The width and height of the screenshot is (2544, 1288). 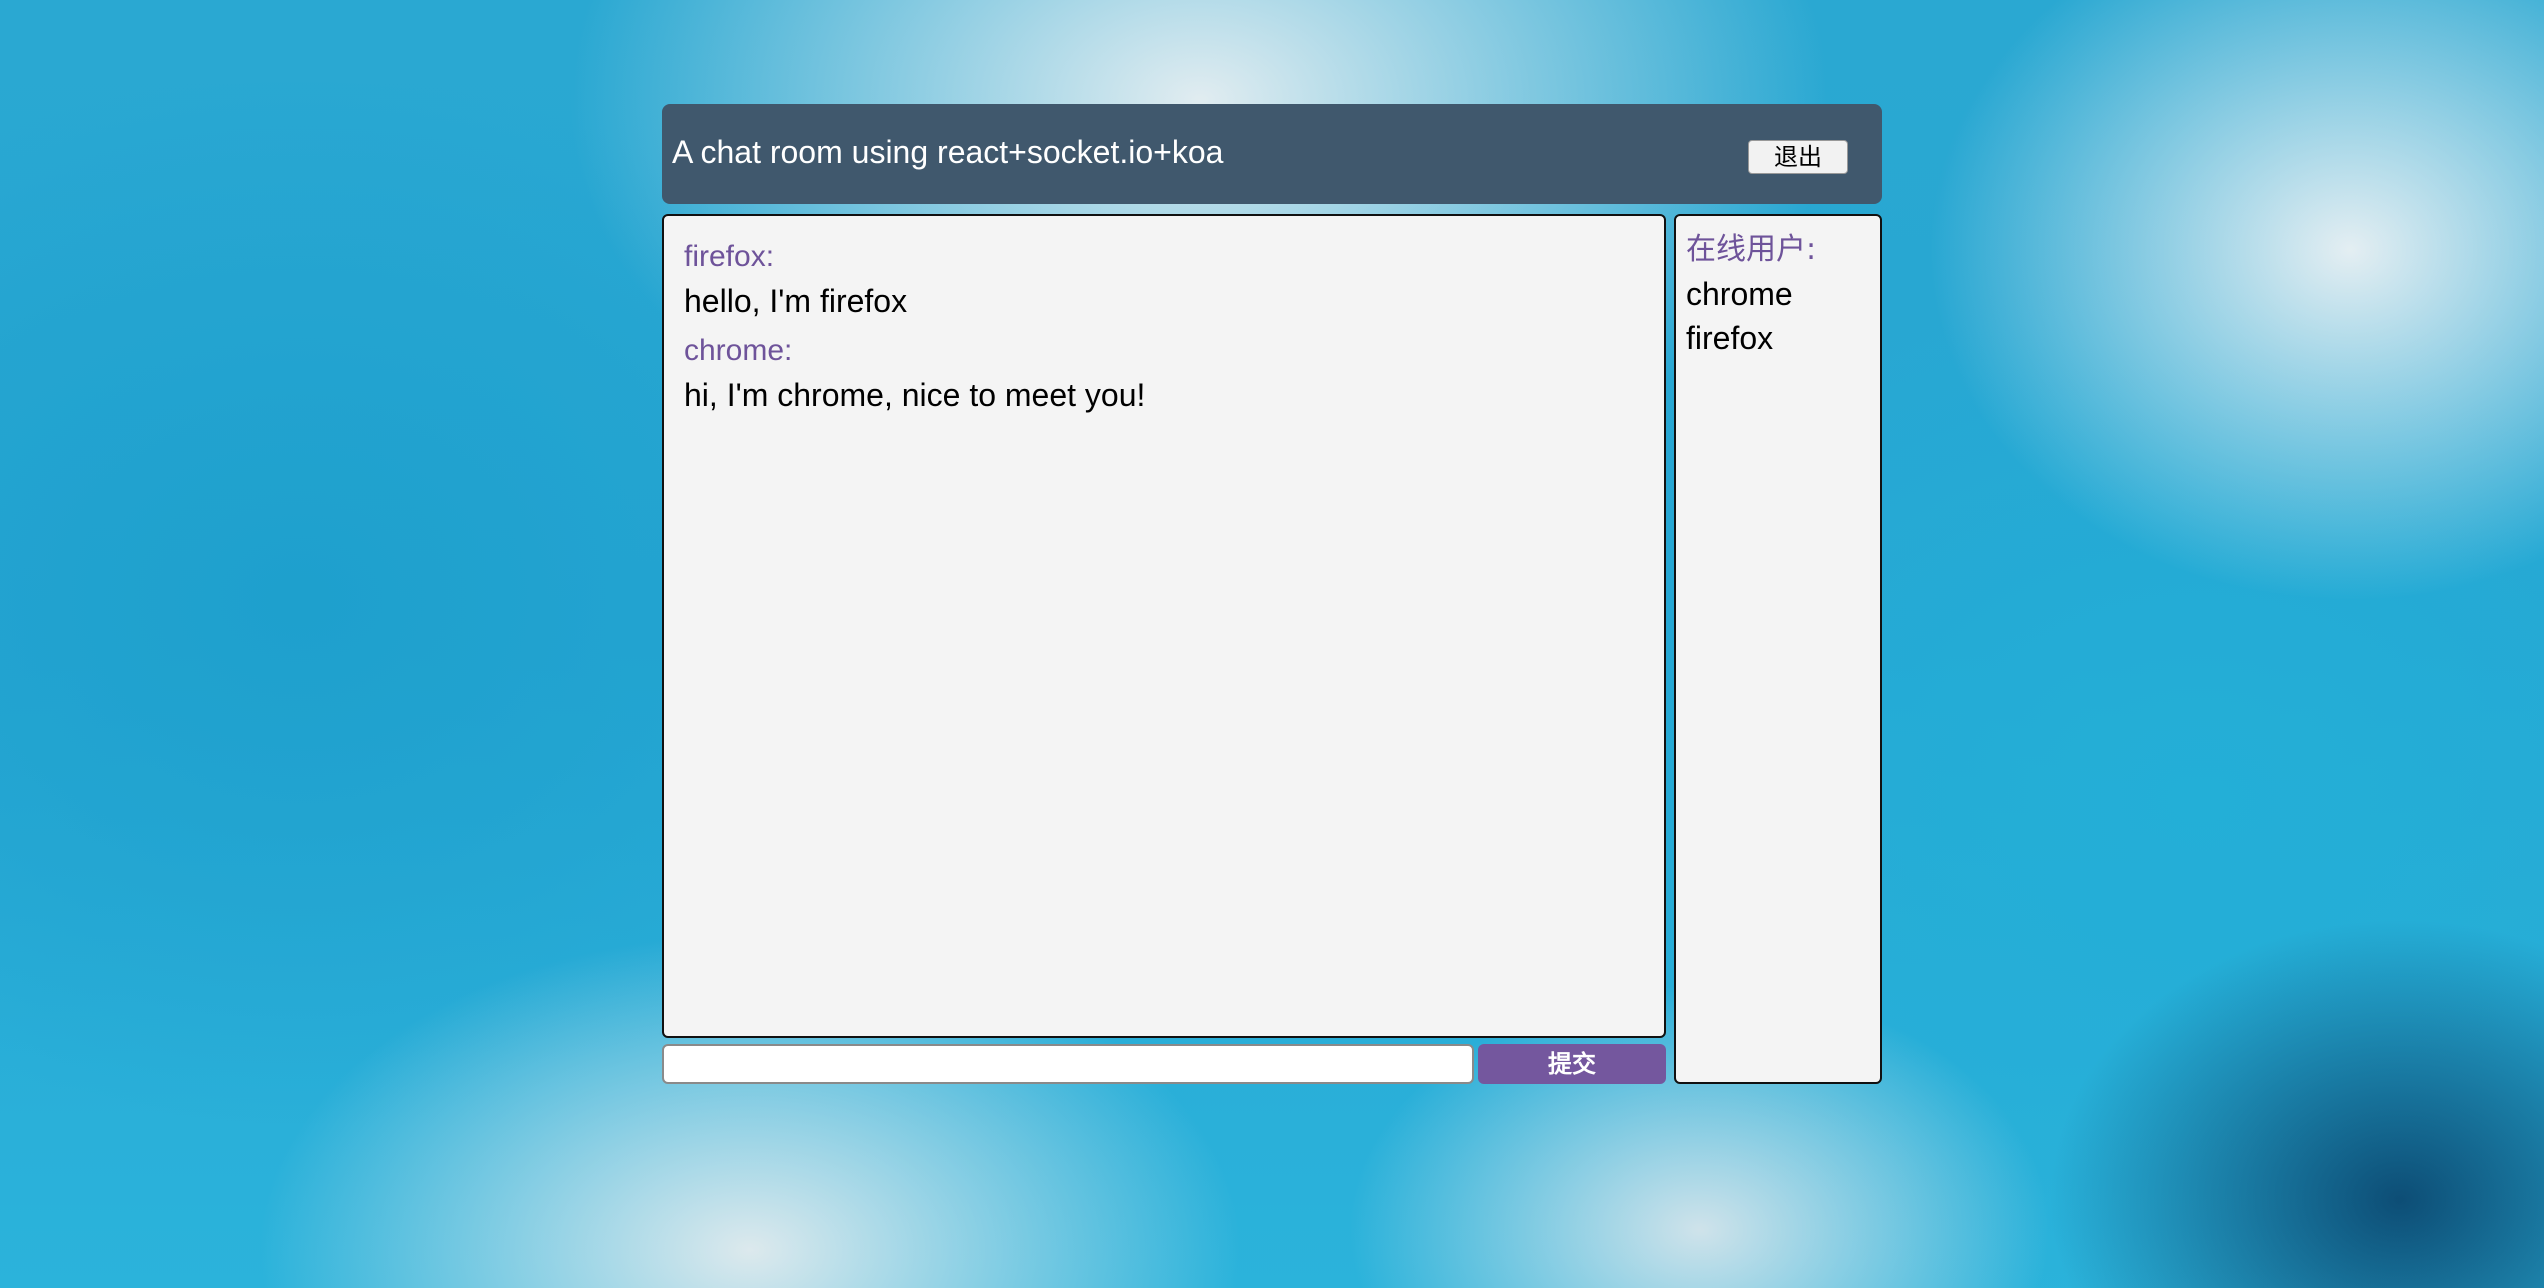 I want to click on online-users-title: 在线用户:, so click(x=1751, y=249).